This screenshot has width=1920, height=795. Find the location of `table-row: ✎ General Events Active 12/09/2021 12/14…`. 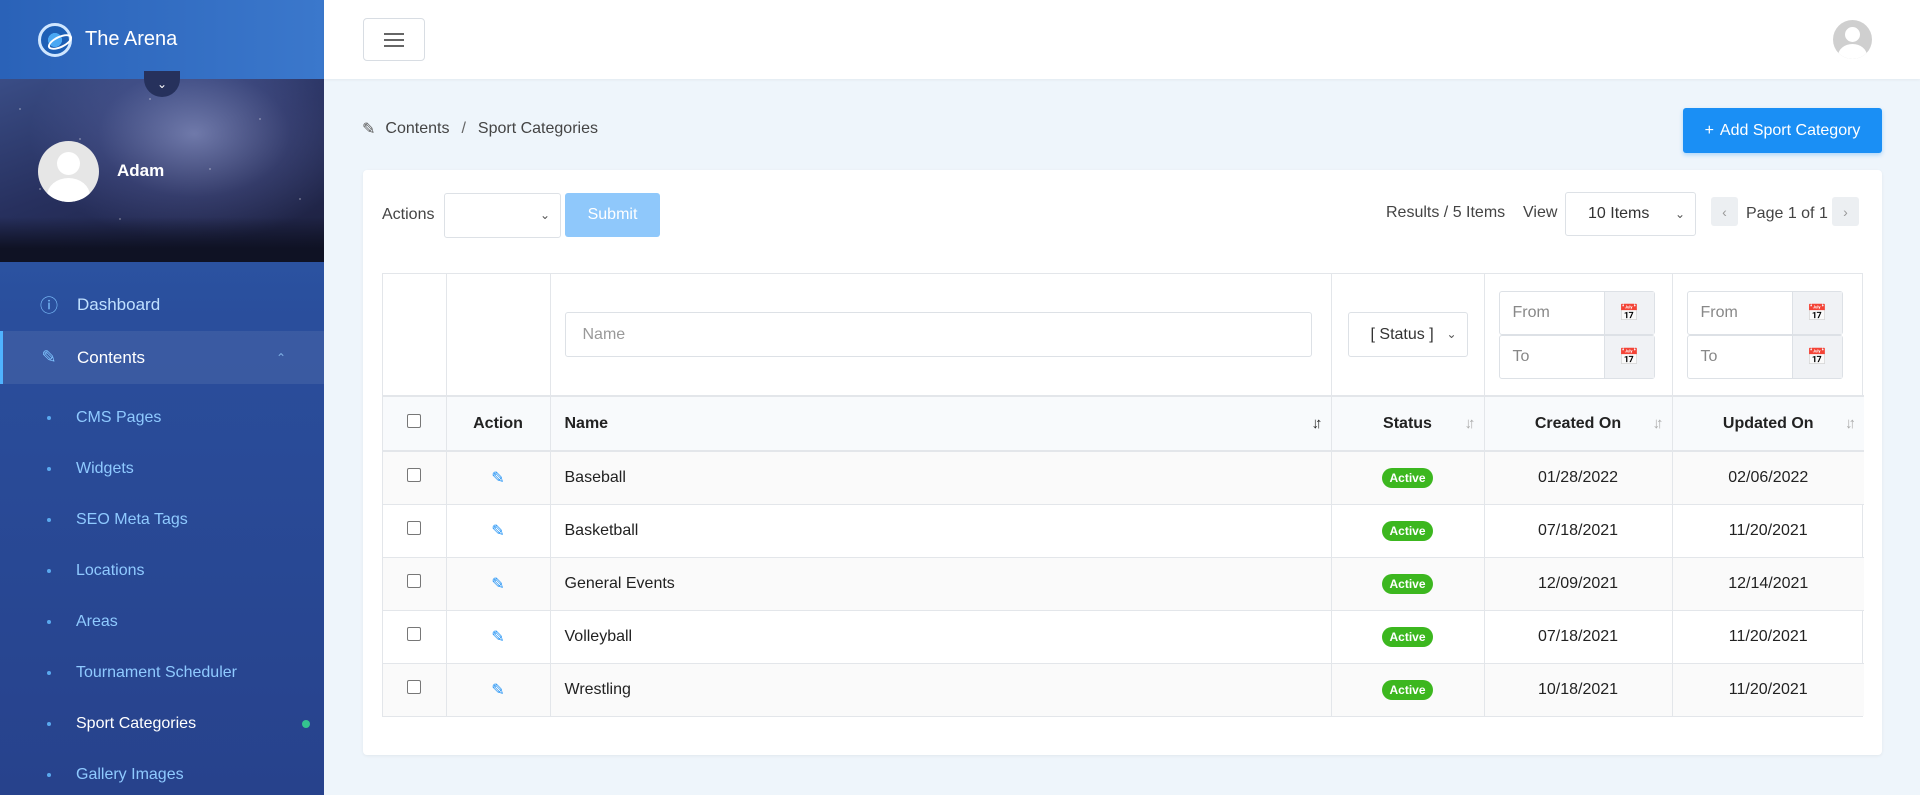

table-row: ✎ General Events Active 12/09/2021 12/14… is located at coordinates (1123, 584).